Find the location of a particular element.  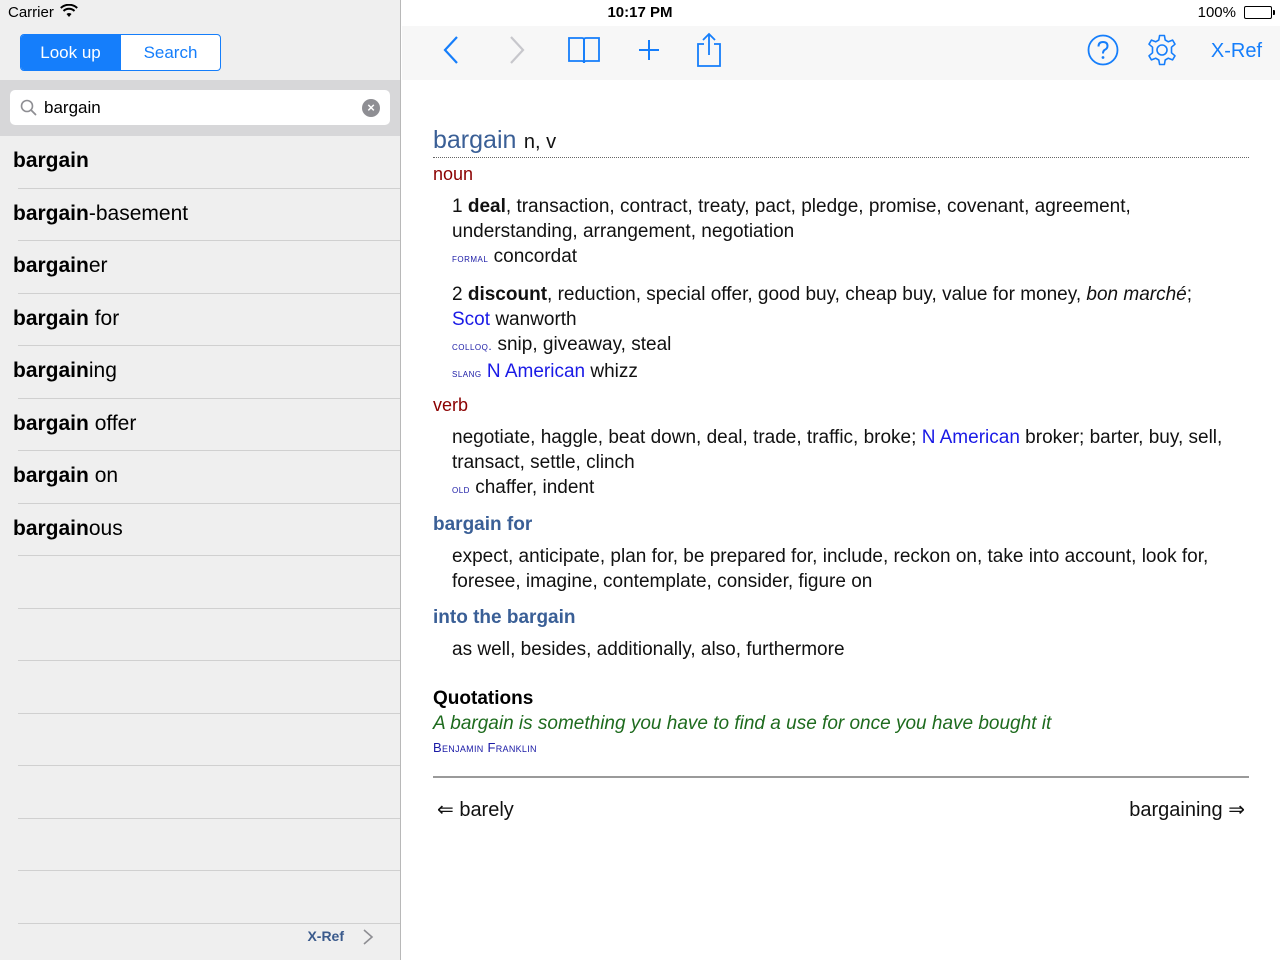

quote-author: Benjamin Franklin is located at coordinates (485, 747).